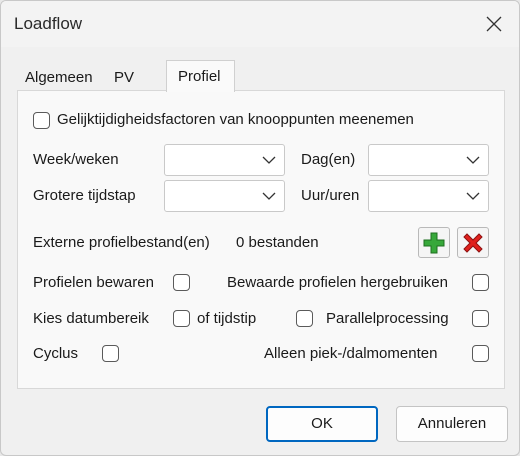  I want to click on timestamp-label: of tijdstip, so click(227, 318).